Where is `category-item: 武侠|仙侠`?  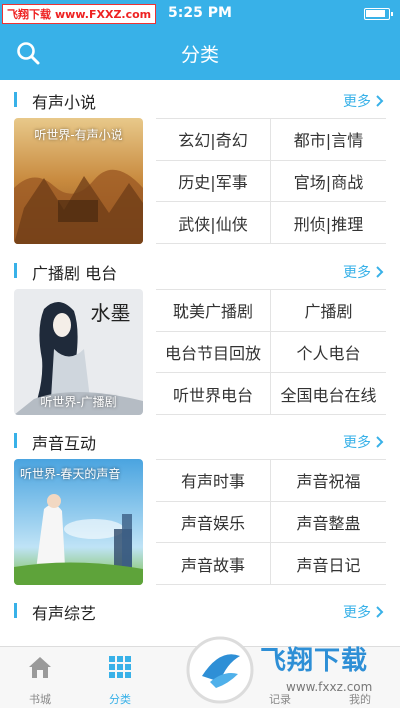
category-item: 武侠|仙侠 is located at coordinates (213, 223).